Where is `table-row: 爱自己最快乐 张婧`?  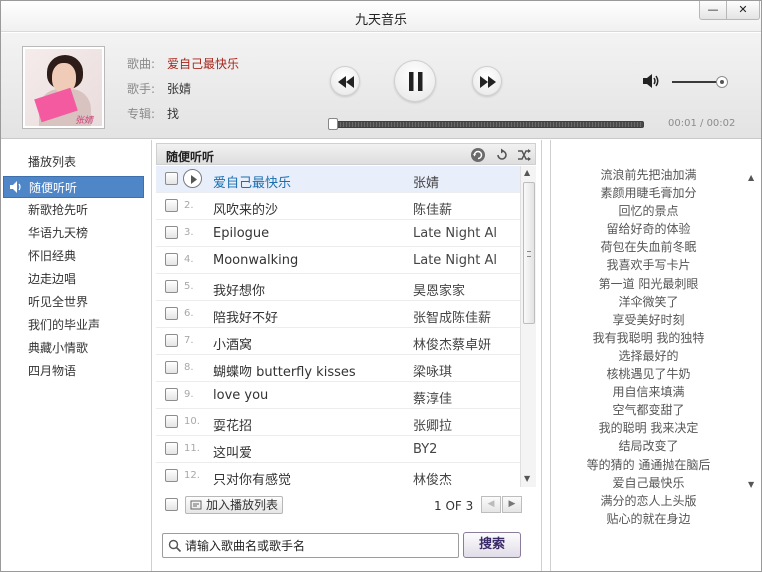 table-row: 爱自己最快乐 张婧 is located at coordinates (338, 179).